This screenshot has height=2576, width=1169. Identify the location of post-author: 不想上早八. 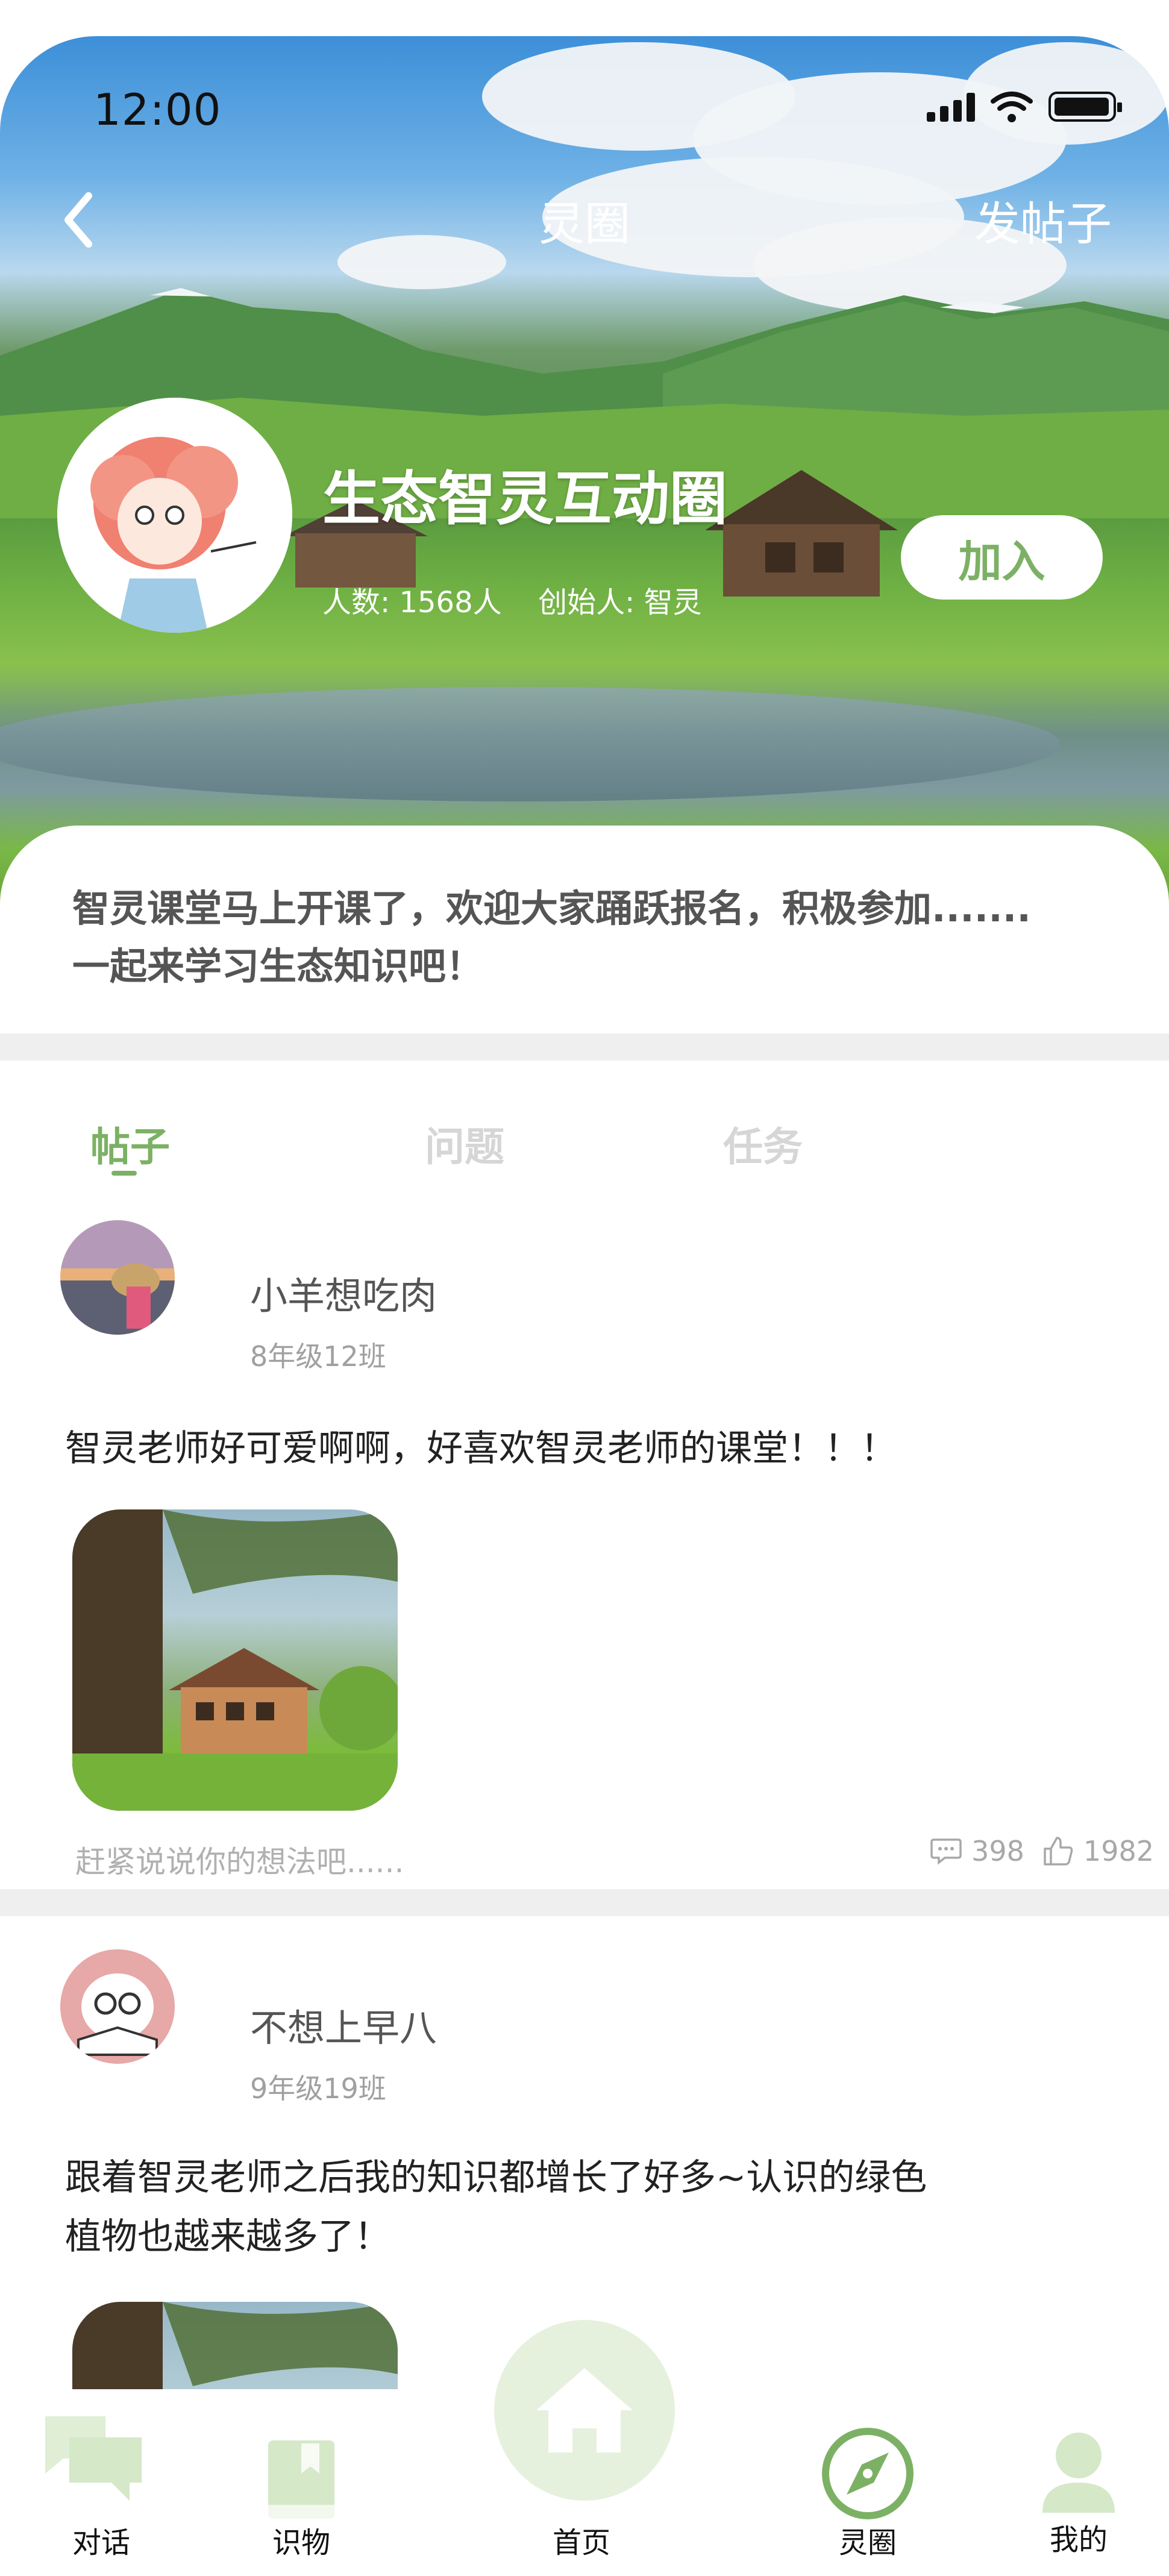
(343, 2028).